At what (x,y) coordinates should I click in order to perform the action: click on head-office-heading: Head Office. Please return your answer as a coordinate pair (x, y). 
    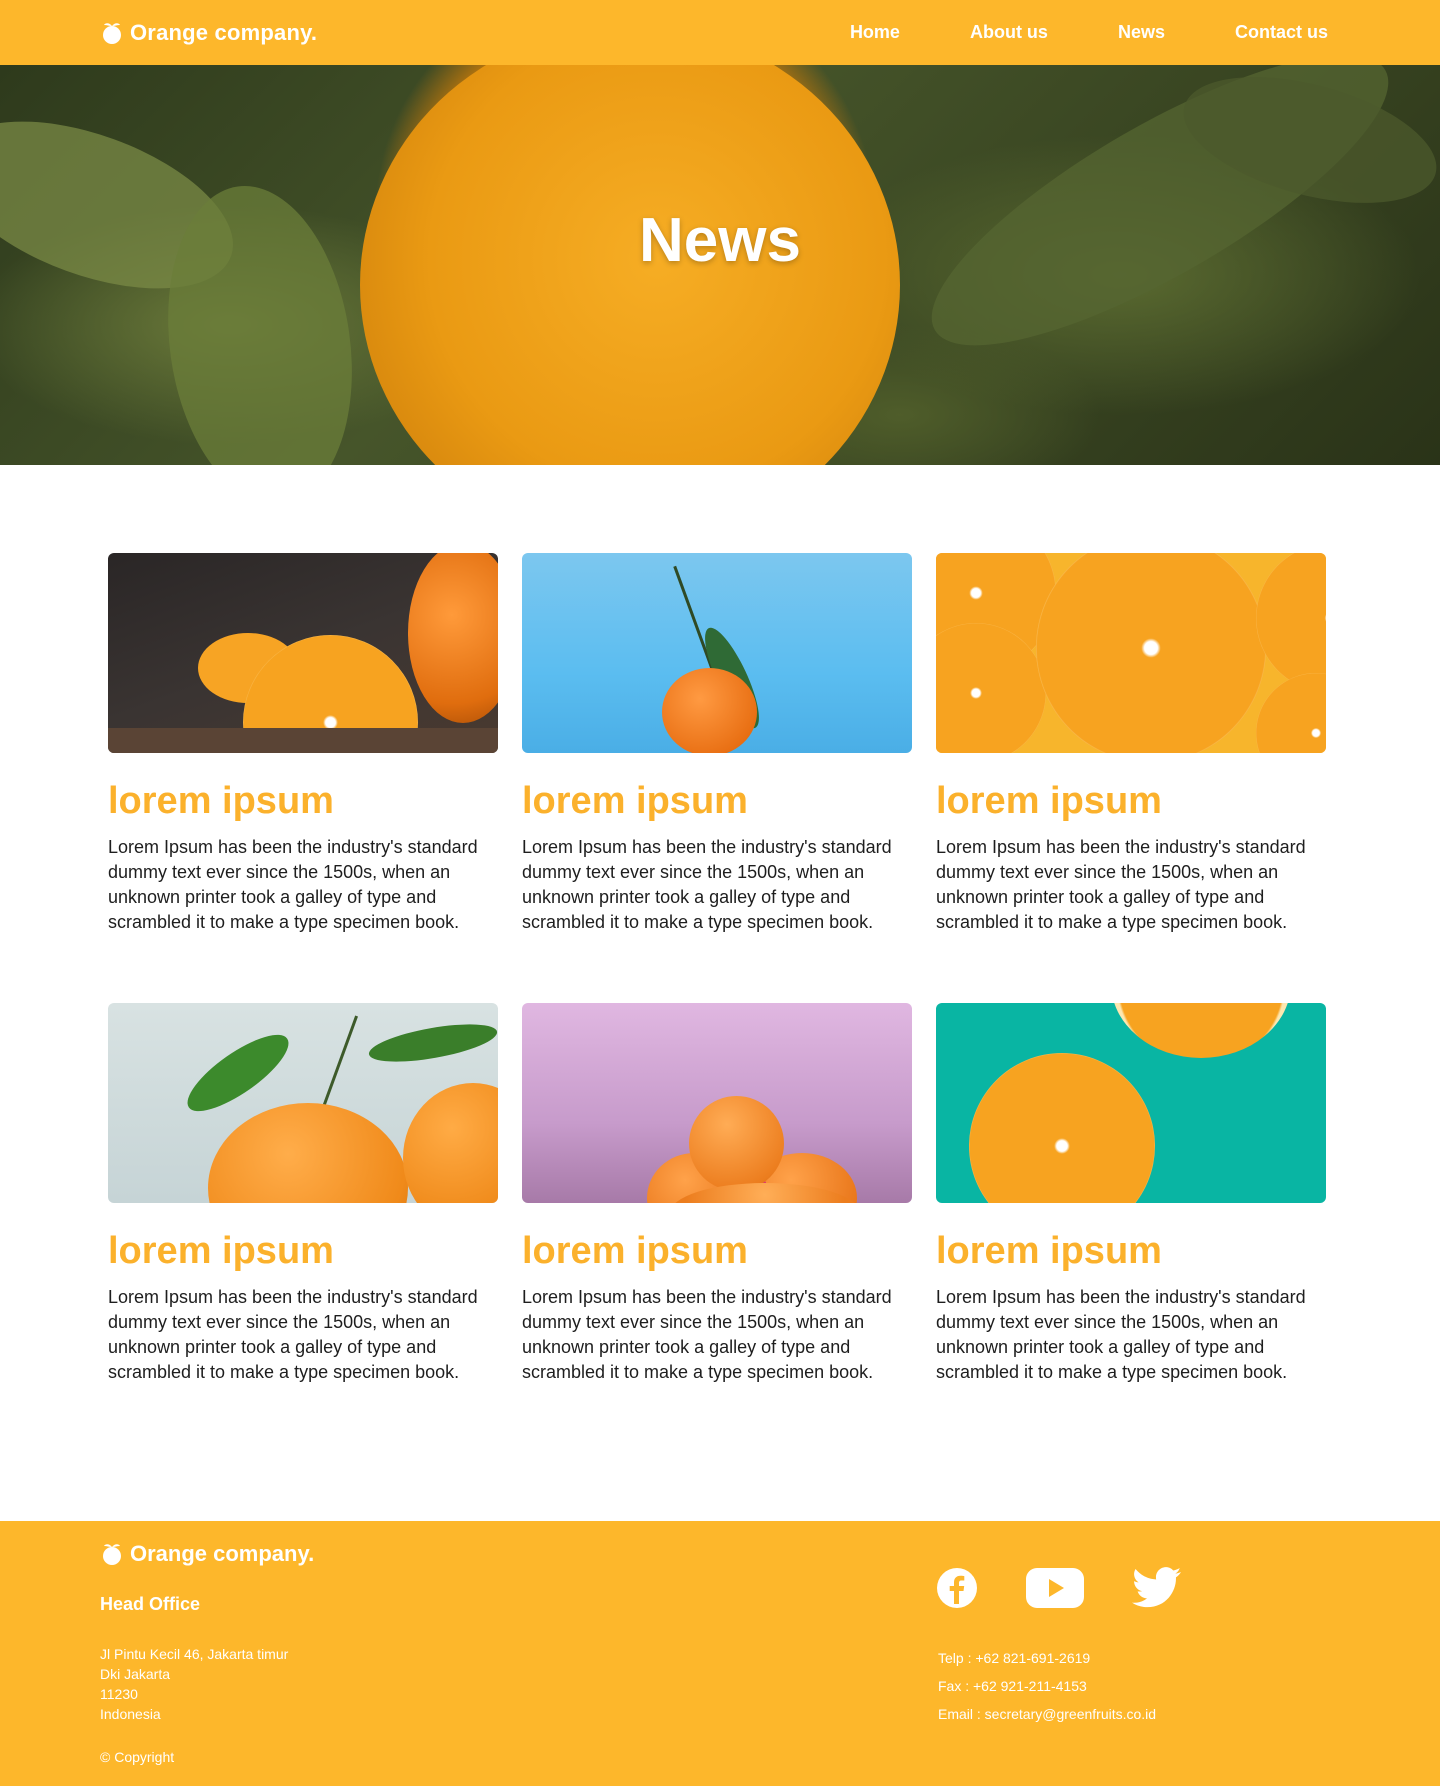
    Looking at the image, I should click on (150, 1604).